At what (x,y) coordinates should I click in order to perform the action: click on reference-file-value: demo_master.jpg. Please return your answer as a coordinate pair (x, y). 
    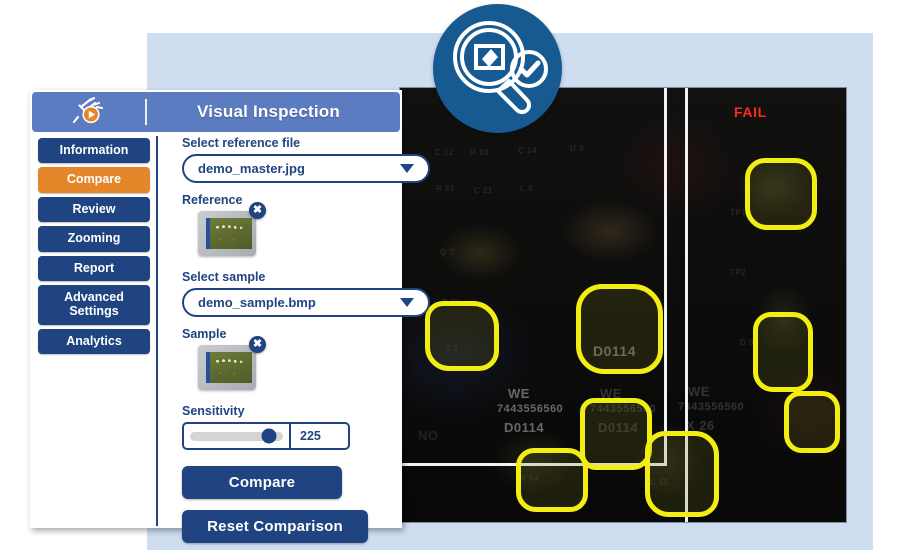
    Looking at the image, I should click on (251, 168).